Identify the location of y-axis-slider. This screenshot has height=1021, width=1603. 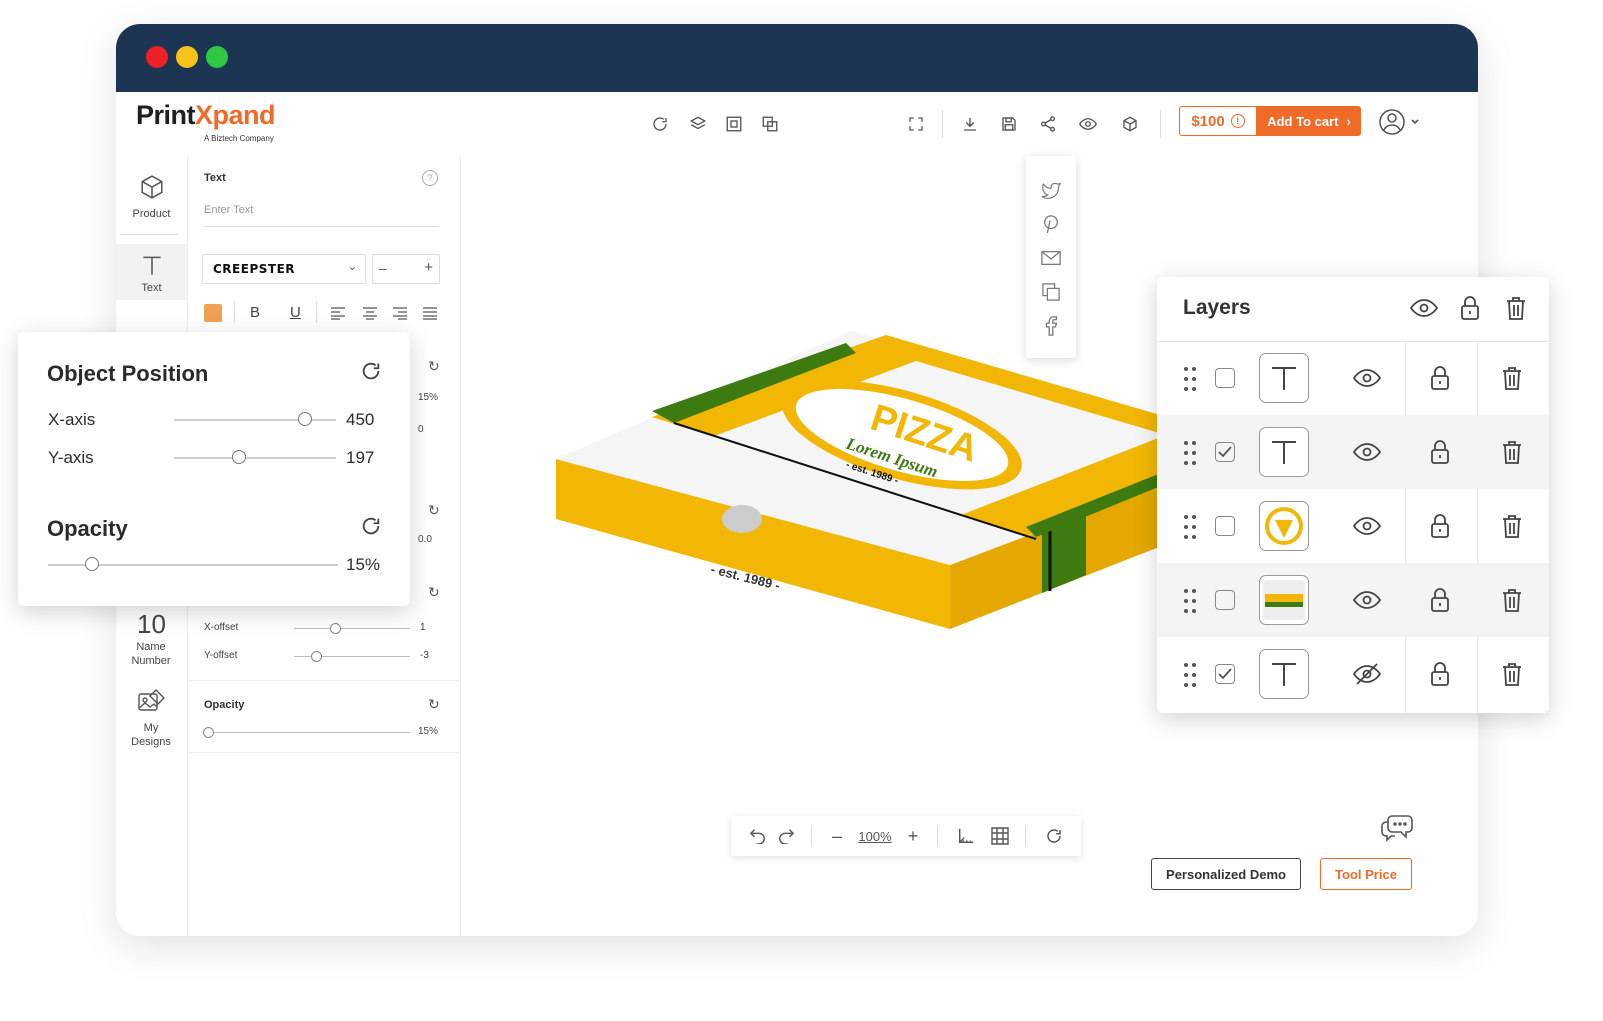
(255, 457).